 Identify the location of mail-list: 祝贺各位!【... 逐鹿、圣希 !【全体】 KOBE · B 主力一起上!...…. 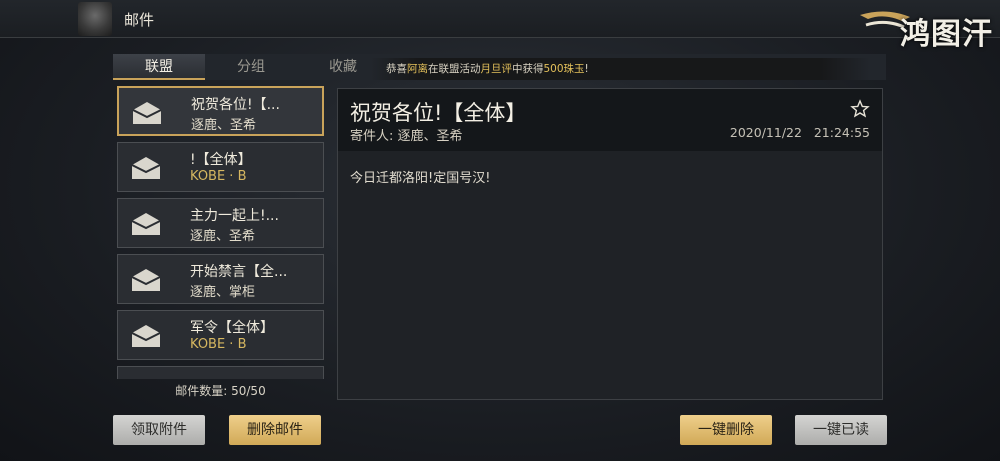
(220, 231).